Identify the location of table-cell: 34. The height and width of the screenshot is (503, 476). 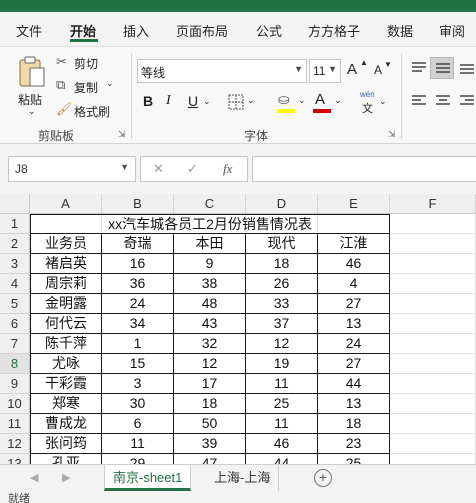
(138, 324).